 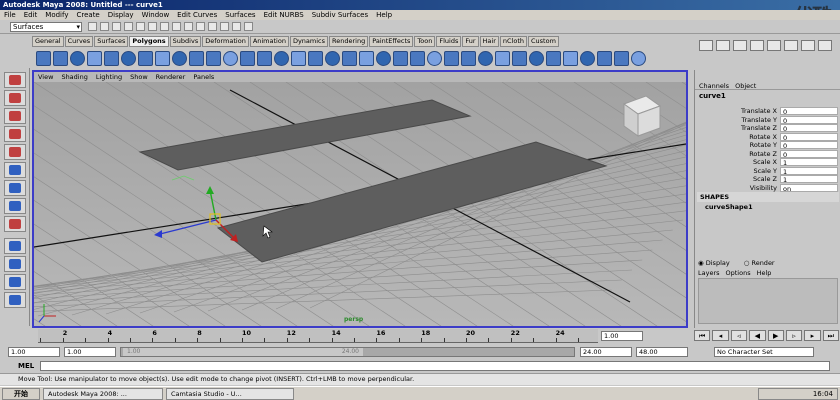 I want to click on menu-help: Help, so click(x=384, y=15).